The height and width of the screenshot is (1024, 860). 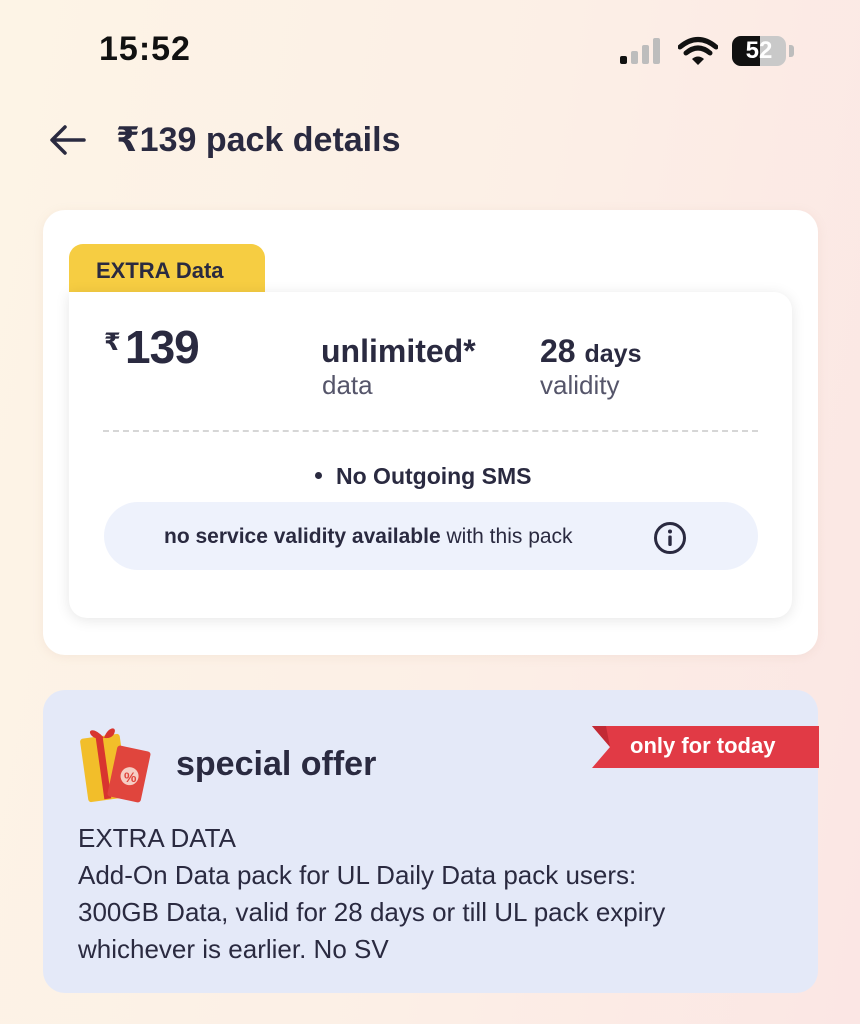 What do you see at coordinates (434, 476) in the screenshot?
I see `benefit-text: No Outgoing SMS` at bounding box center [434, 476].